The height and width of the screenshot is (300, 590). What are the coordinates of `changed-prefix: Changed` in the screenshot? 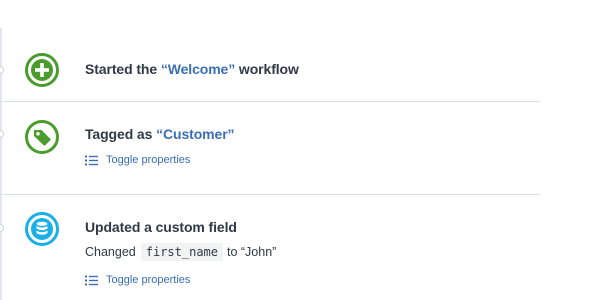 It's located at (110, 252).